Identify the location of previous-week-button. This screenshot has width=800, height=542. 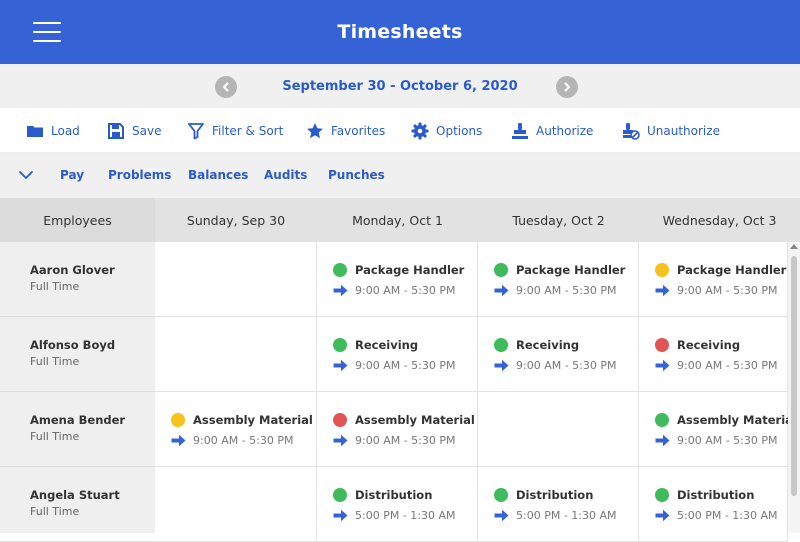
(226, 87).